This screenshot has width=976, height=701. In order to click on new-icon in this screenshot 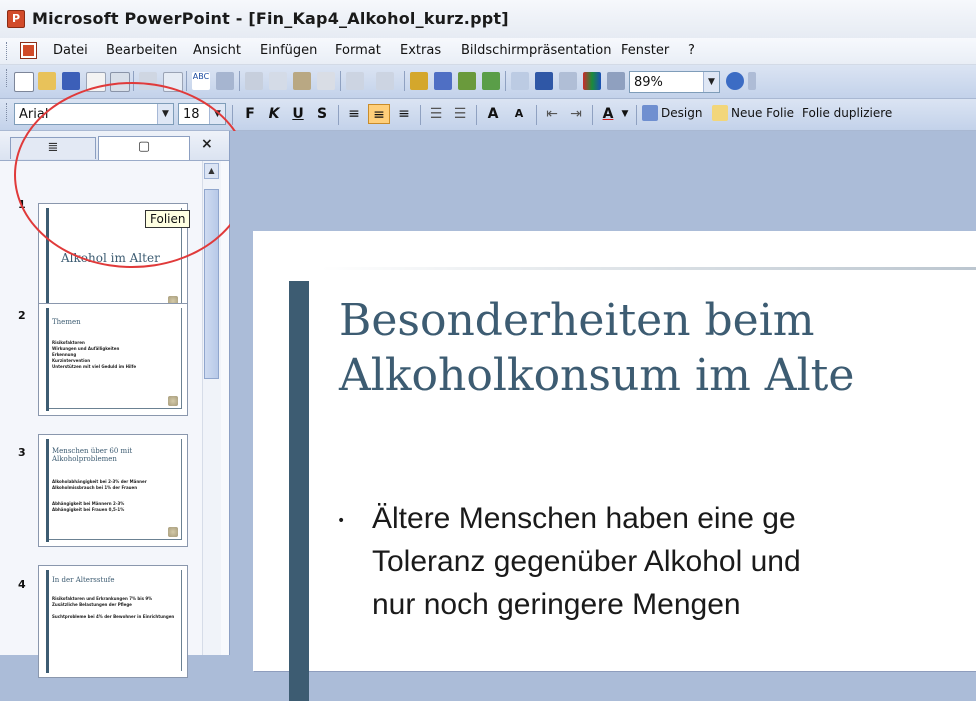, I will do `click(24, 82)`.